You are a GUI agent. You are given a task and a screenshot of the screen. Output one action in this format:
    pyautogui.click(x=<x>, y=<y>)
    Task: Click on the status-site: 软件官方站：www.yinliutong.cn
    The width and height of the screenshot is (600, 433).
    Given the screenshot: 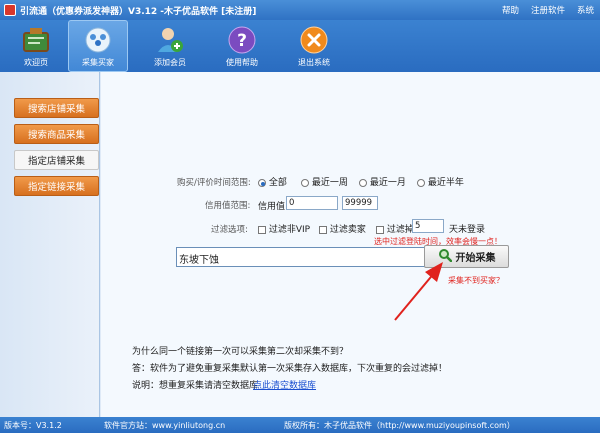 What is the action you would take?
    pyautogui.click(x=165, y=425)
    